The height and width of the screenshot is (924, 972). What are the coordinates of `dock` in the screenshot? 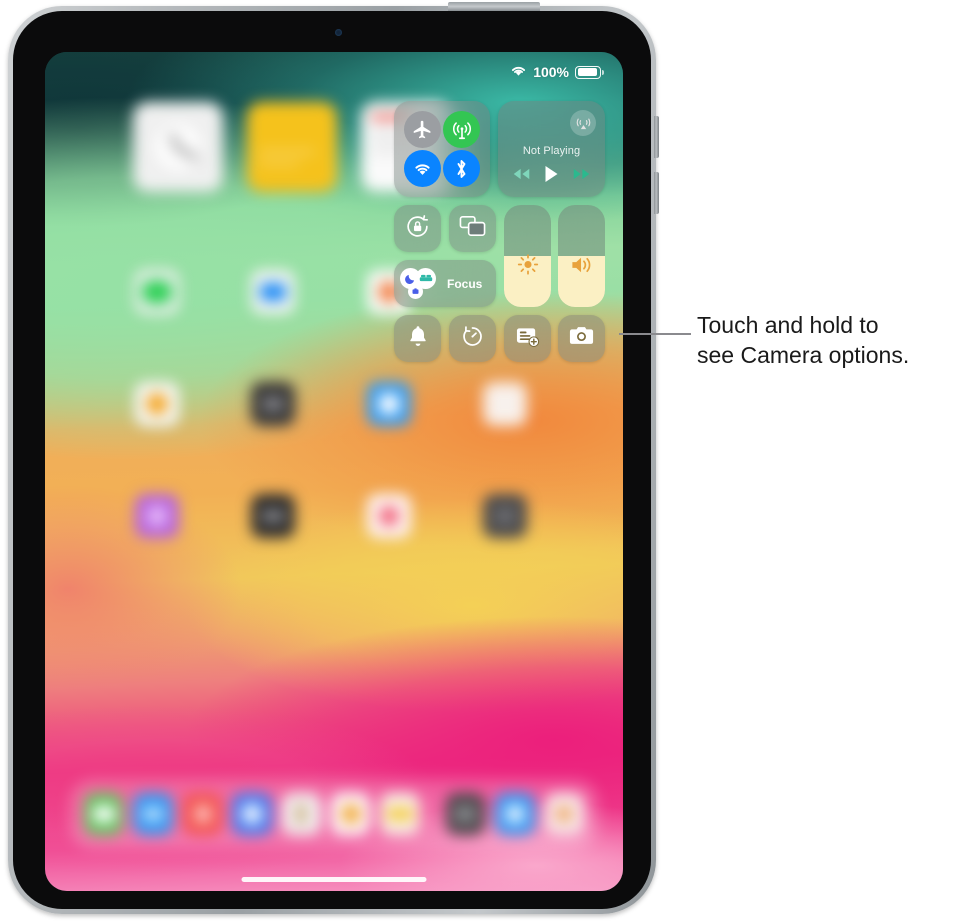 It's located at (334, 814).